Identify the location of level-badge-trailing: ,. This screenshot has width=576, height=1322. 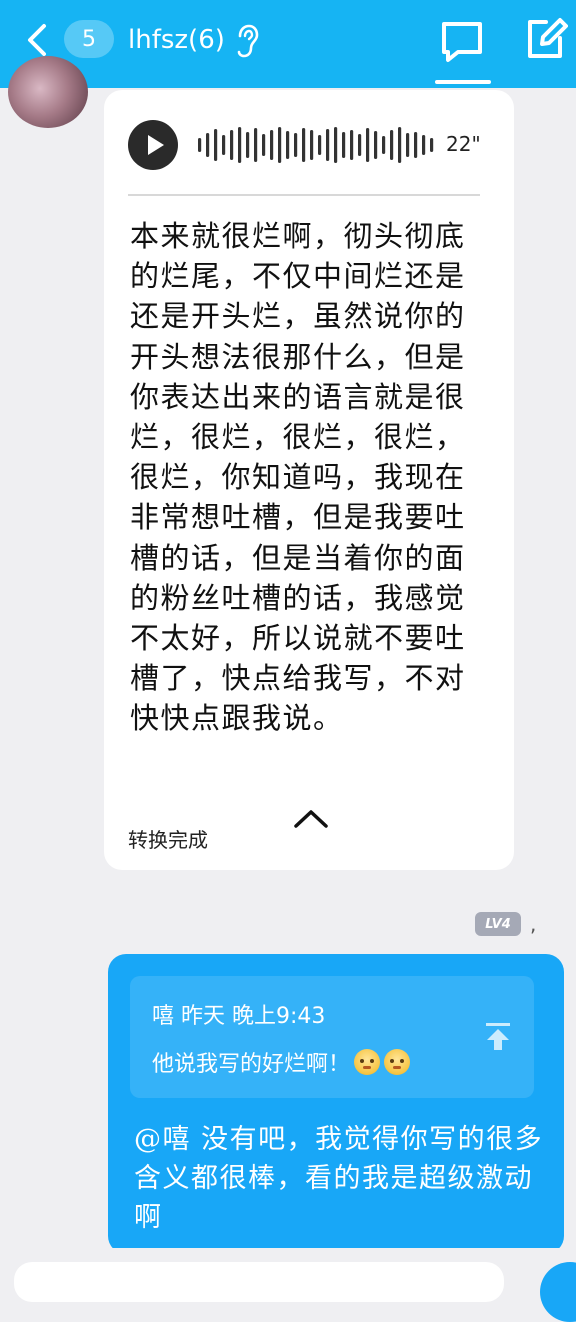
(533, 924).